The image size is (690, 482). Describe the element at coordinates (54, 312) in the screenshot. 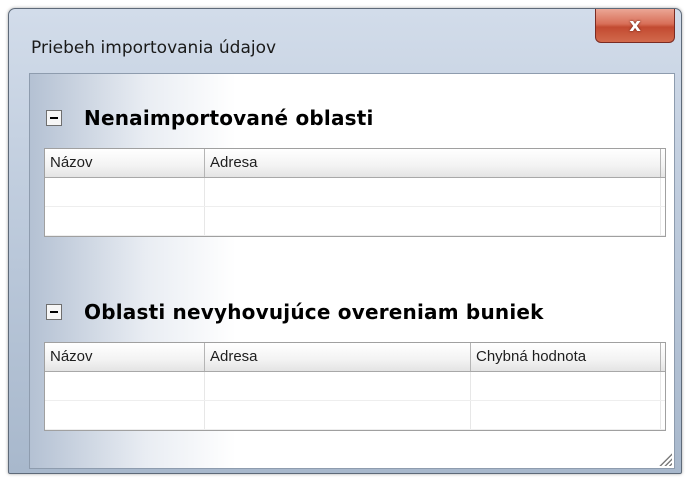

I see `collapse-toggle-validation` at that location.